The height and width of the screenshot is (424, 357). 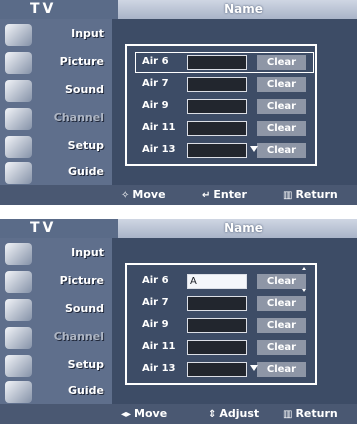 I want to click on channel-name: Air 6, so click(x=155, y=61).